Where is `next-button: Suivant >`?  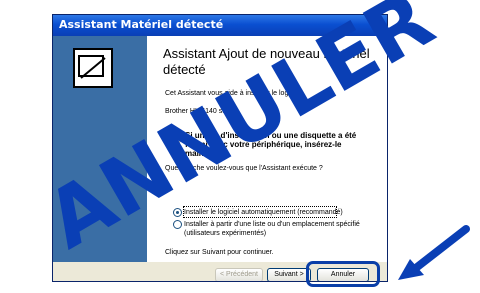 next-button: Suivant > is located at coordinates (289, 274).